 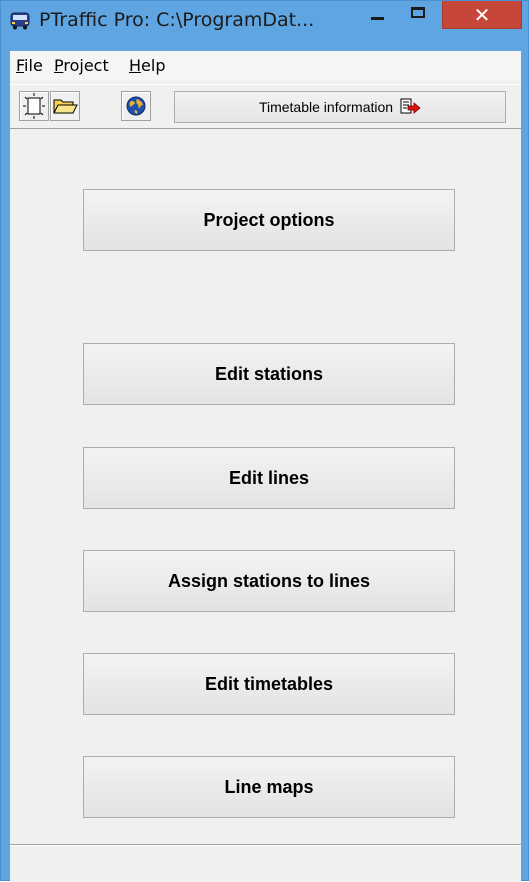 What do you see at coordinates (269, 787) in the screenshot?
I see `line-maps-button: Line maps` at bounding box center [269, 787].